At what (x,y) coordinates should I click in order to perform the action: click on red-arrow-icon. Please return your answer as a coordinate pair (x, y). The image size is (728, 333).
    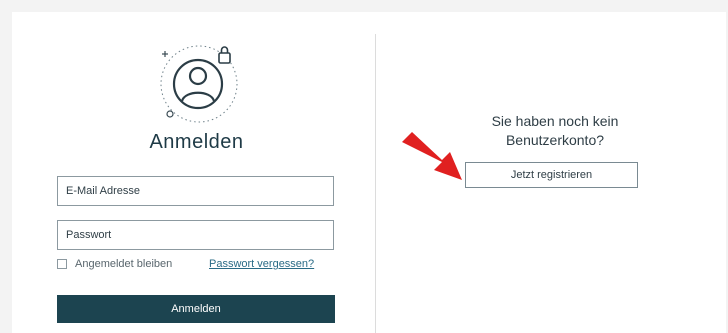
    Looking at the image, I should click on (433, 158).